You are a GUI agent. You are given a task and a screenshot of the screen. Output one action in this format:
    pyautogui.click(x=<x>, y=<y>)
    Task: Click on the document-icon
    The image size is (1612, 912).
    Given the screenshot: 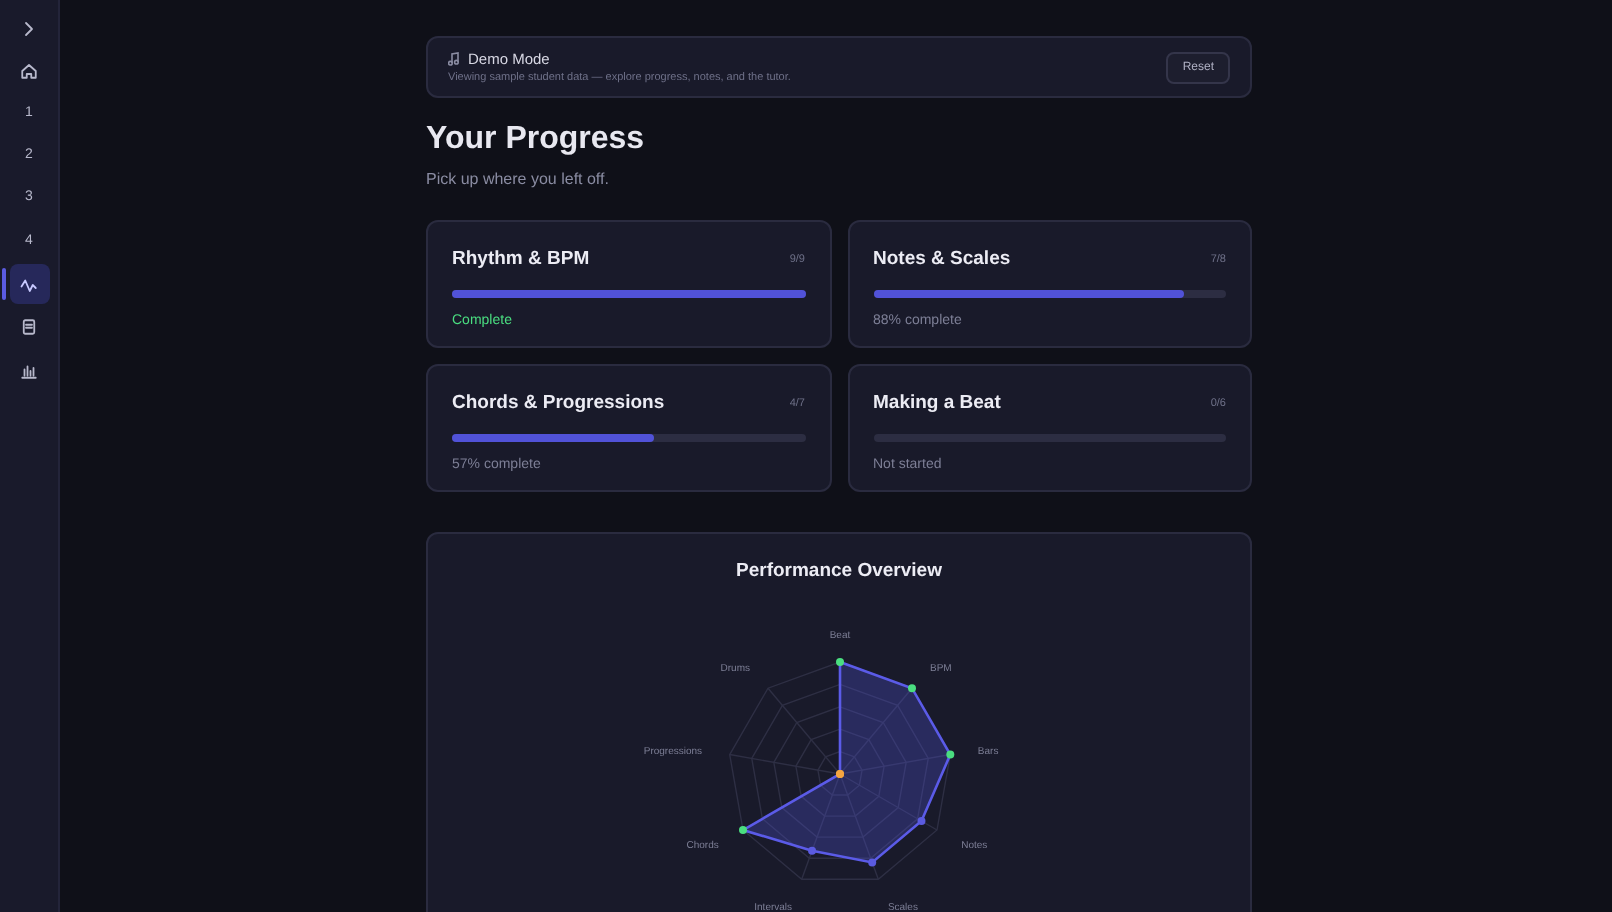 What is the action you would take?
    pyautogui.click(x=29, y=327)
    